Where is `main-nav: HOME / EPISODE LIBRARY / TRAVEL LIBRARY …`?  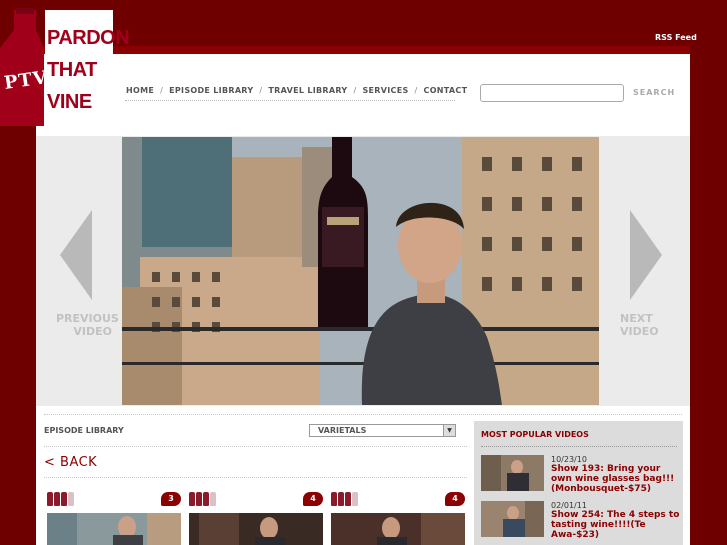
main-nav: HOME / EPISODE LIBRARY / TRAVEL LIBRARY … is located at coordinates (296, 90).